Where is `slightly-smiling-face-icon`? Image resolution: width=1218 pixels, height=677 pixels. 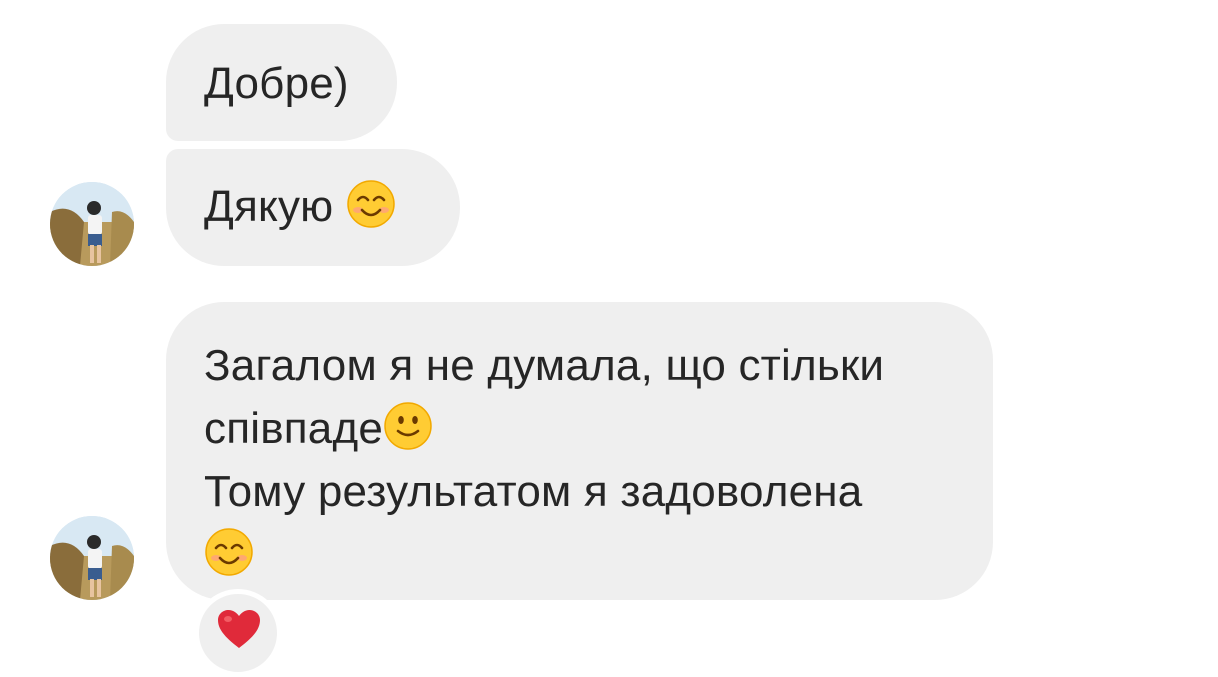
slightly-smiling-face-icon is located at coordinates (408, 434).